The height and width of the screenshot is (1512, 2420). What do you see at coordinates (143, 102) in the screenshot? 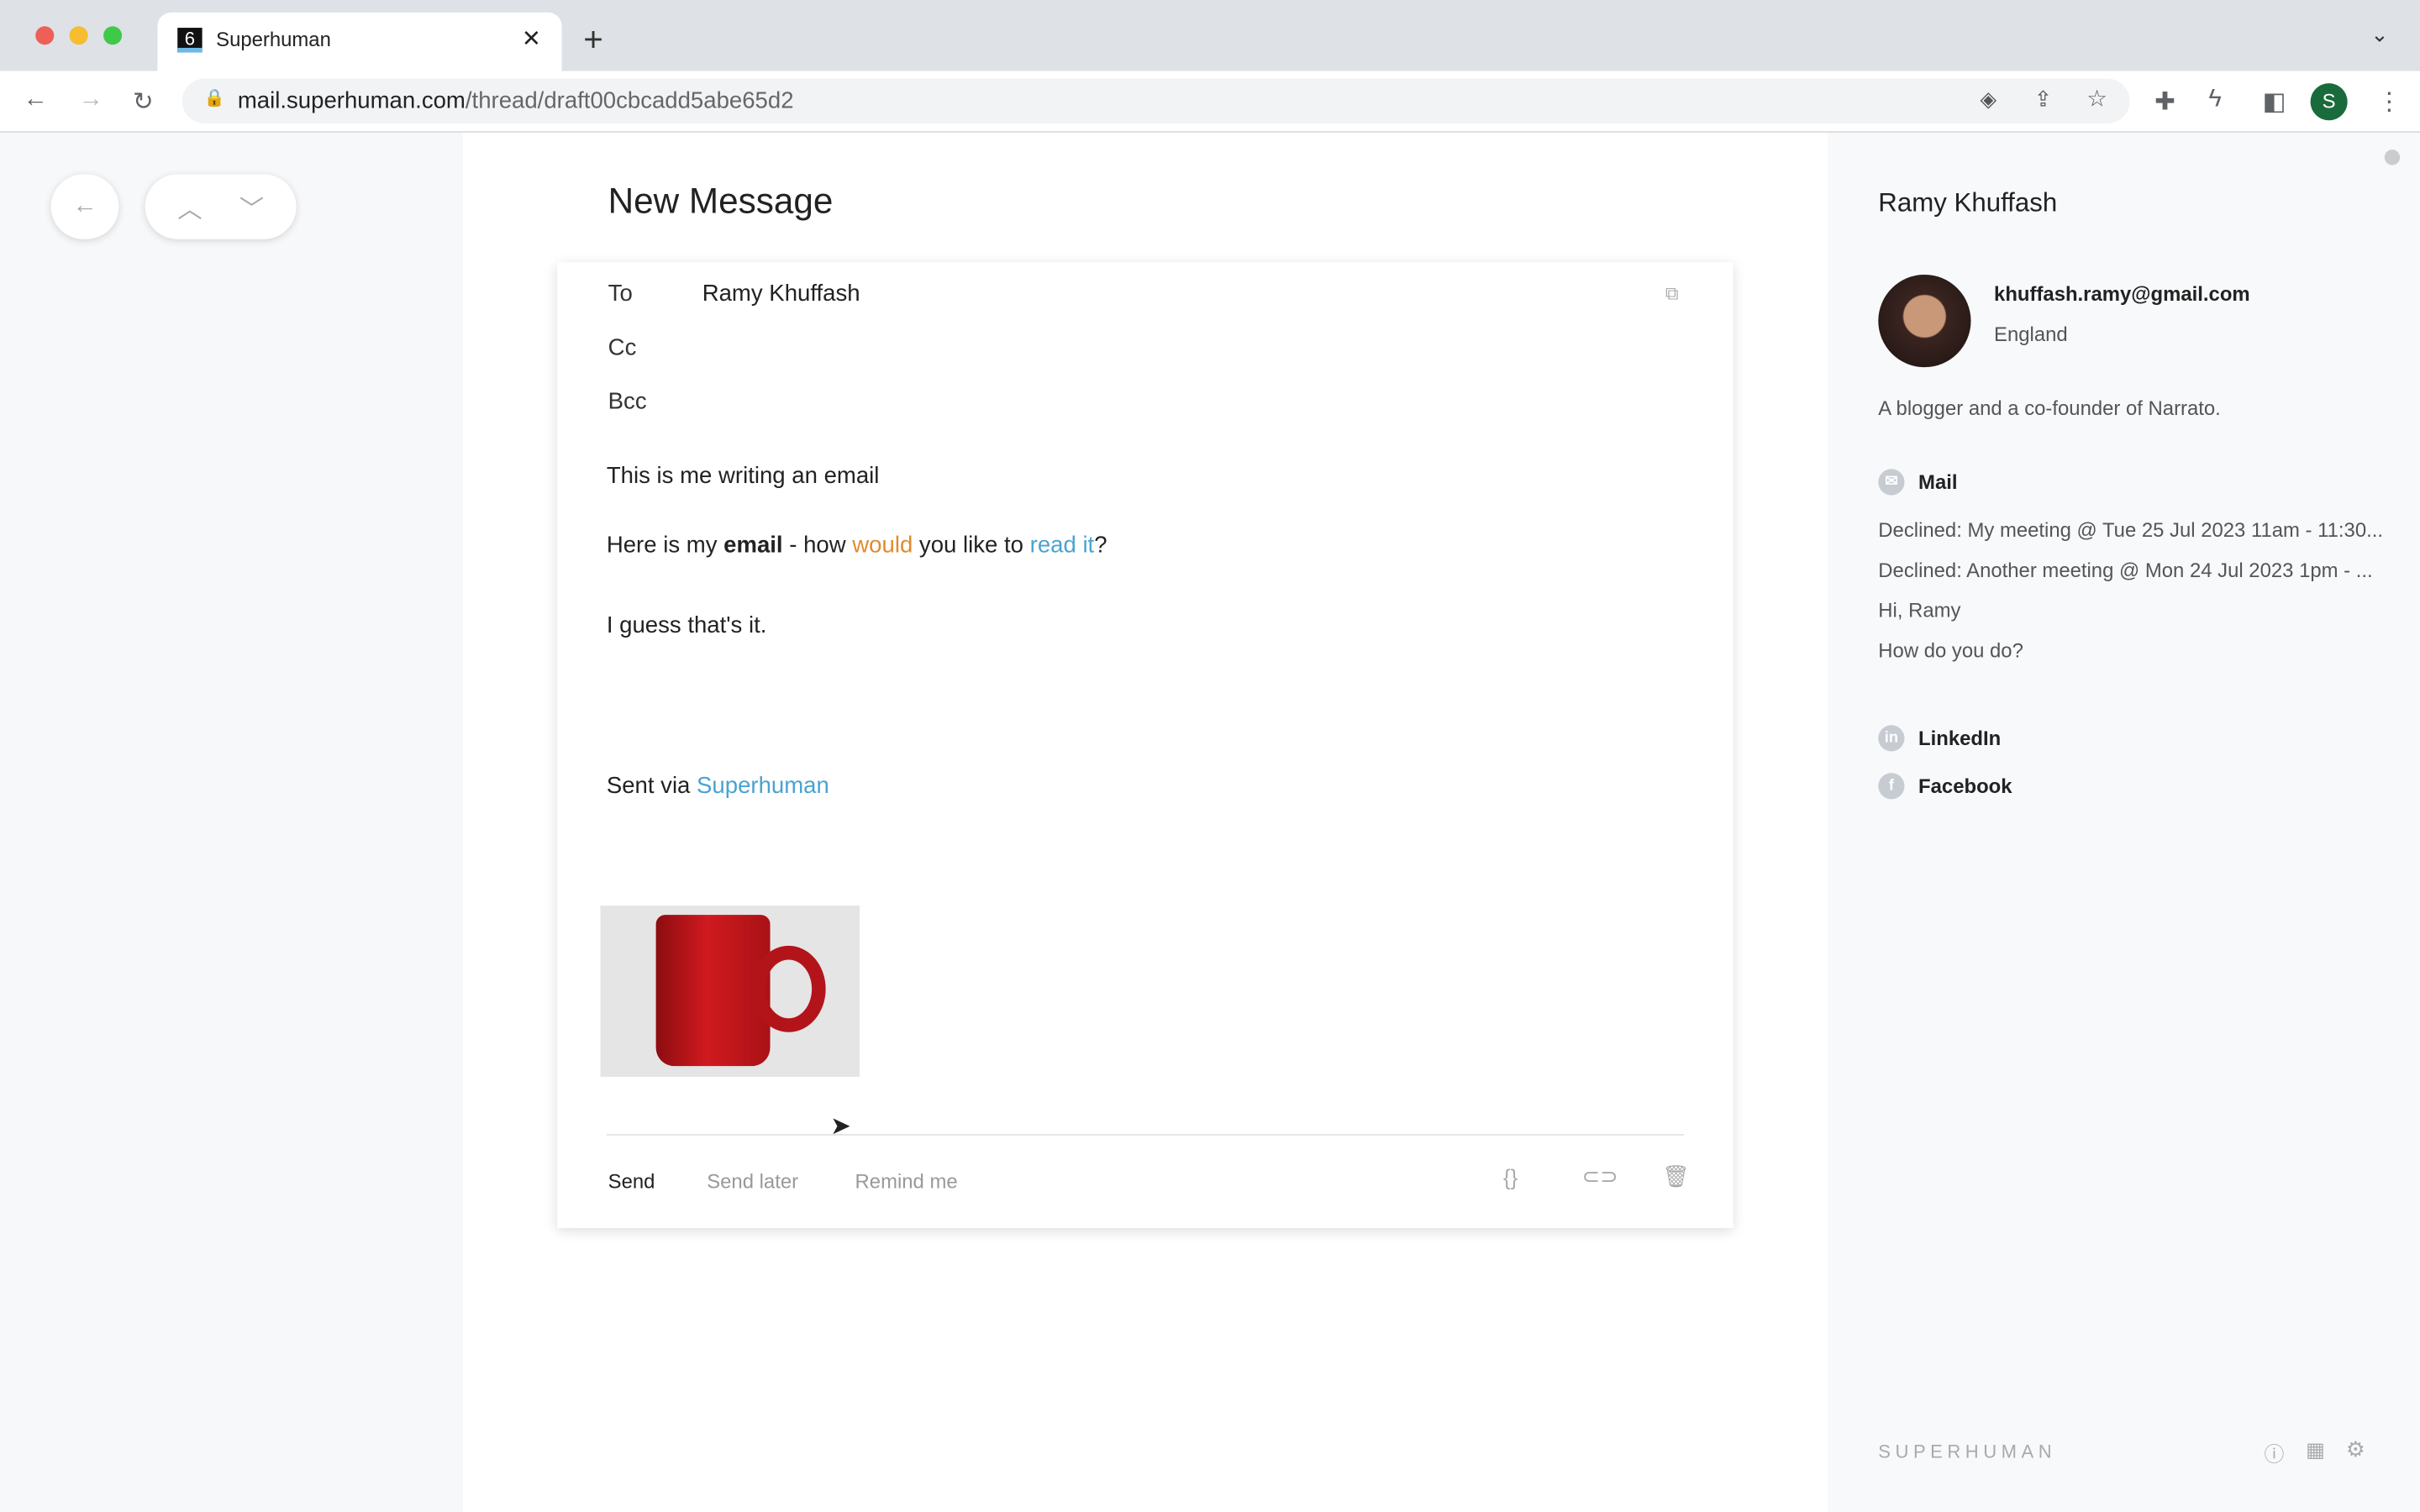
I see `reload-icon: ↻` at bounding box center [143, 102].